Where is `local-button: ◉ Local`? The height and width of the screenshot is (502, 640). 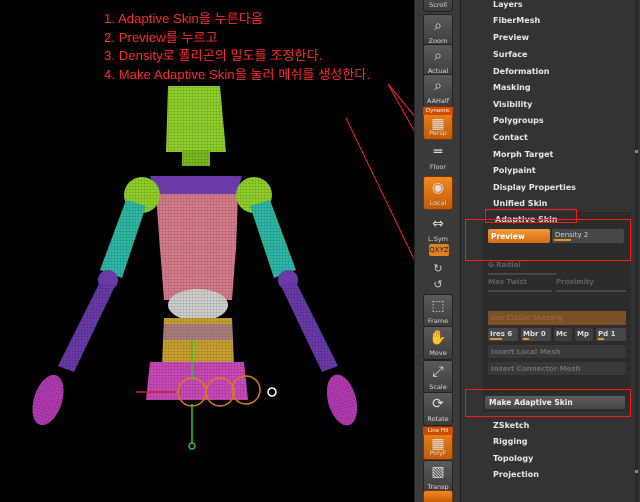 local-button: ◉ Local is located at coordinates (438, 193).